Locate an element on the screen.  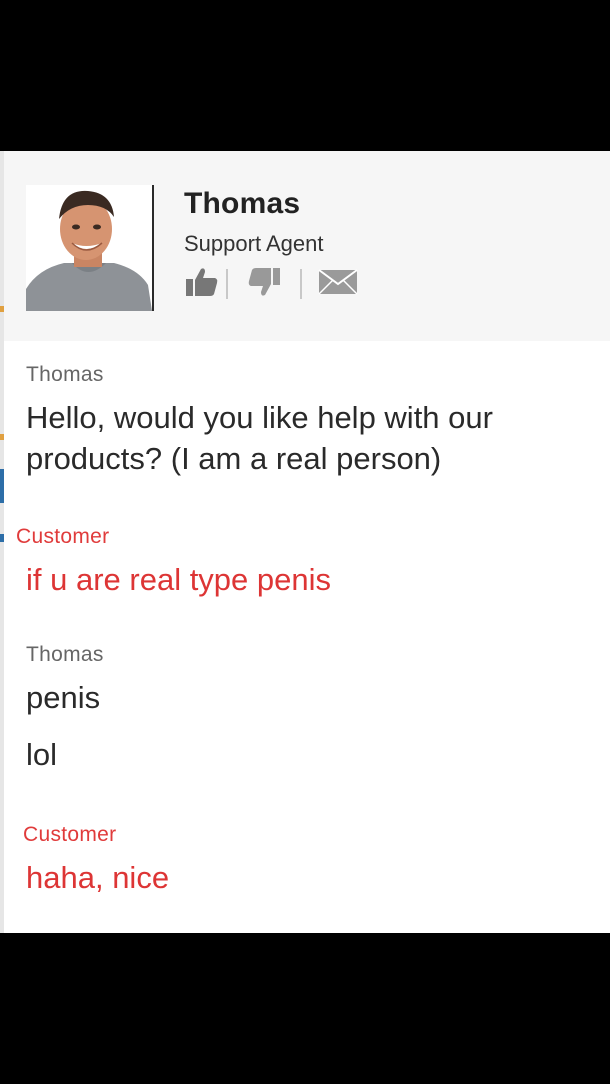
email-button is located at coordinates (338, 284).